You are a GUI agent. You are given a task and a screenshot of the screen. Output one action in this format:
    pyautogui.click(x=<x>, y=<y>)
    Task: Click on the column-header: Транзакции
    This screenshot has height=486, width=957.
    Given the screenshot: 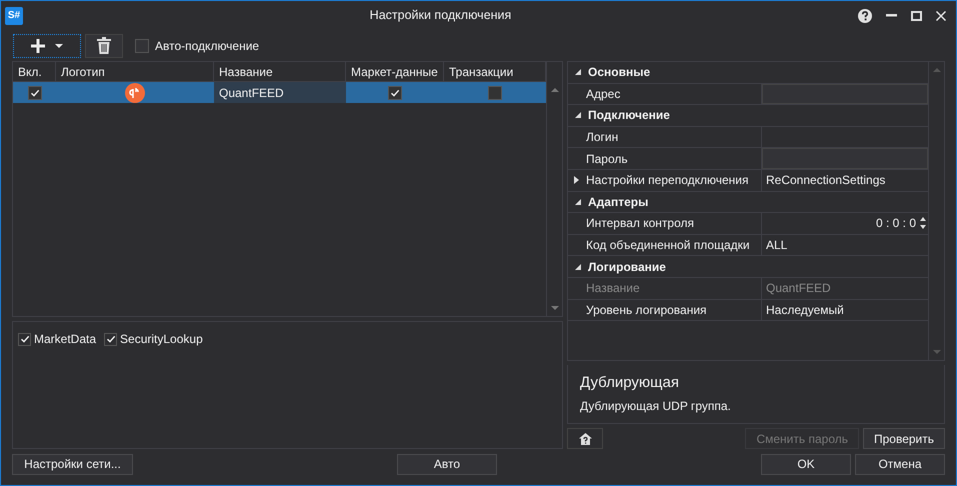 What is the action you would take?
    pyautogui.click(x=495, y=71)
    